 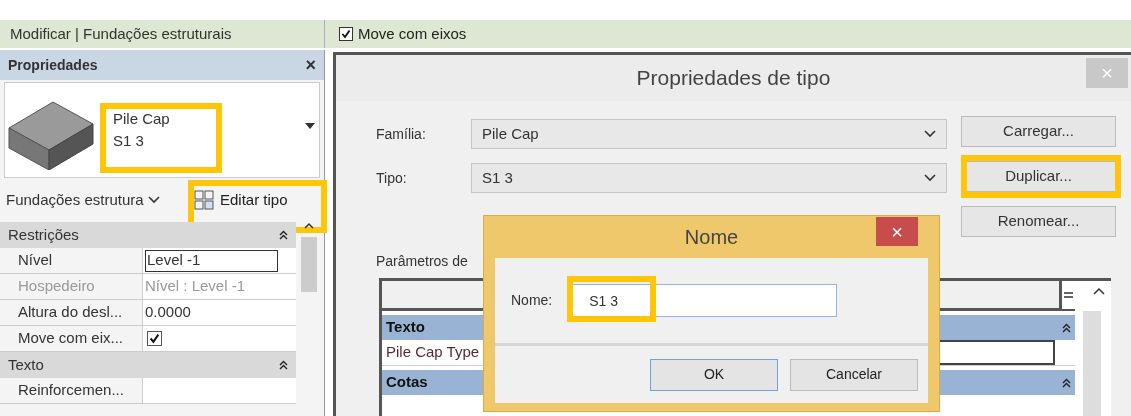 What do you see at coordinates (162, 34) in the screenshot?
I see `ribbon-context-label: Modificar | Fundações estruturais` at bounding box center [162, 34].